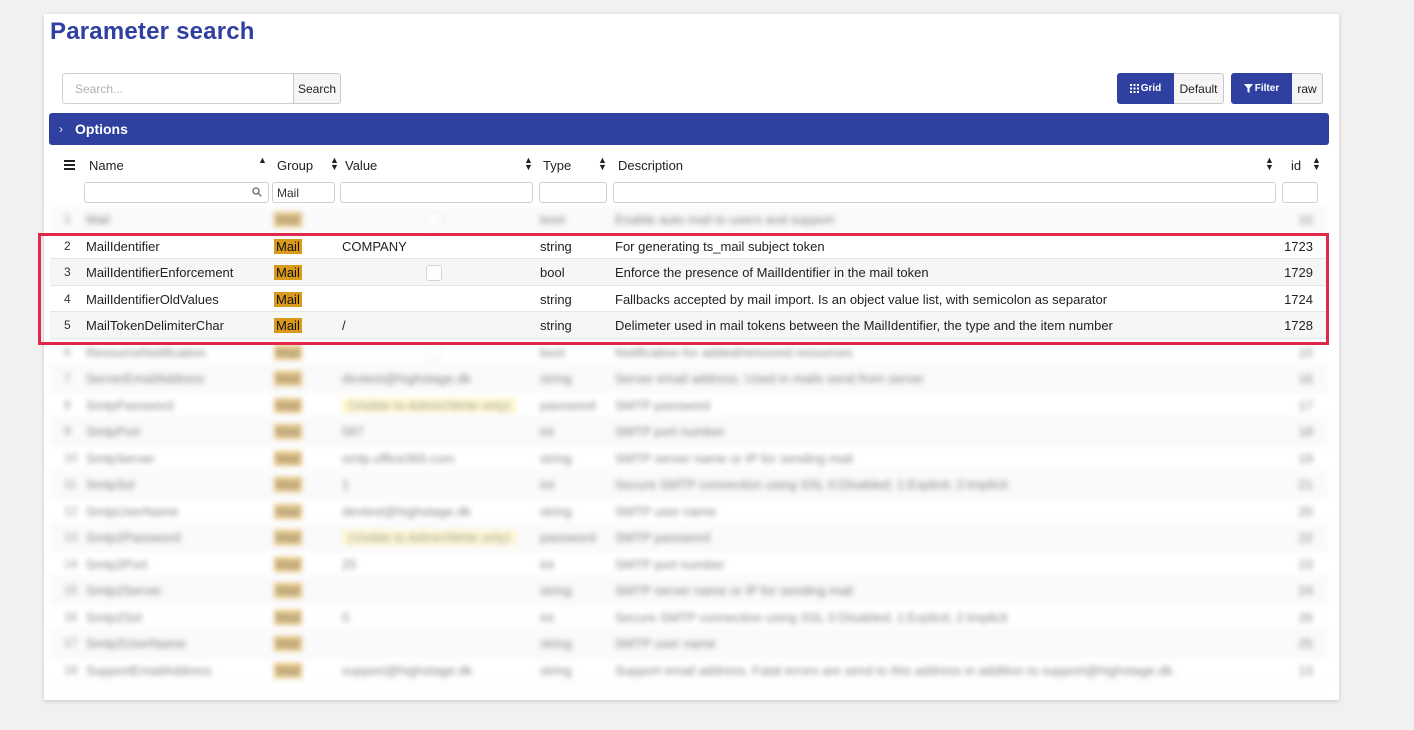 Image resolution: width=1414 pixels, height=730 pixels. I want to click on row-number-text: 9, so click(67, 431).